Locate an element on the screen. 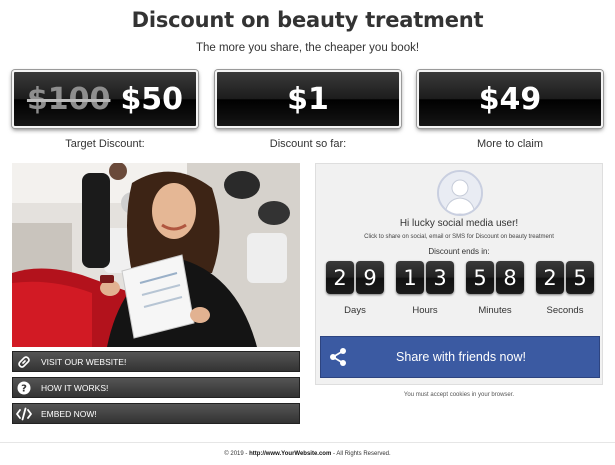 The height and width of the screenshot is (465, 615). footer-copyright: © 2019 - is located at coordinates (236, 454).